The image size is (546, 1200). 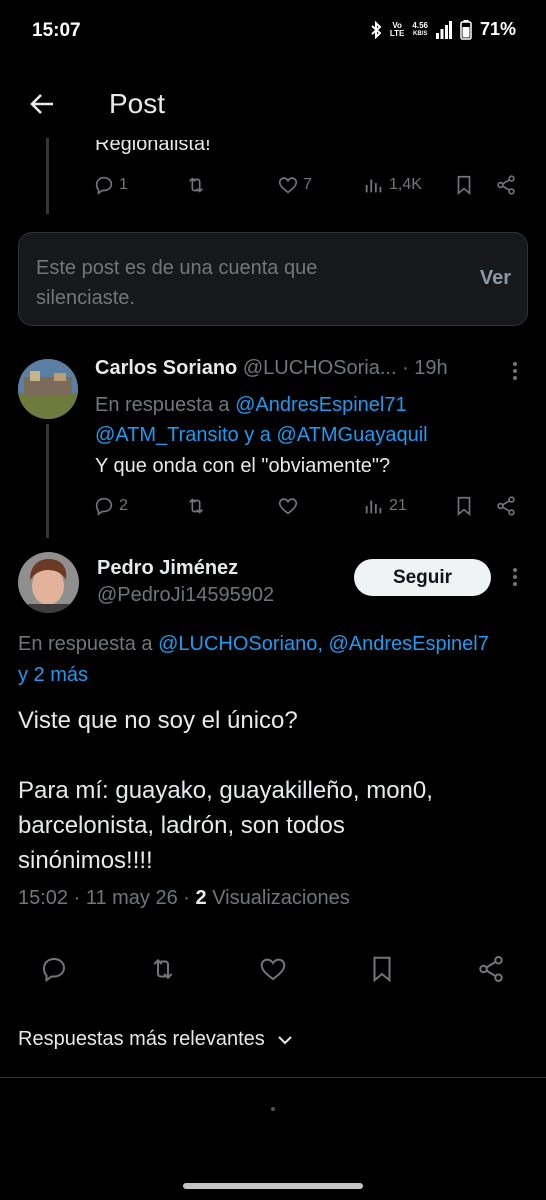 What do you see at coordinates (497, 29) in the screenshot?
I see `battery-percent: 71%` at bounding box center [497, 29].